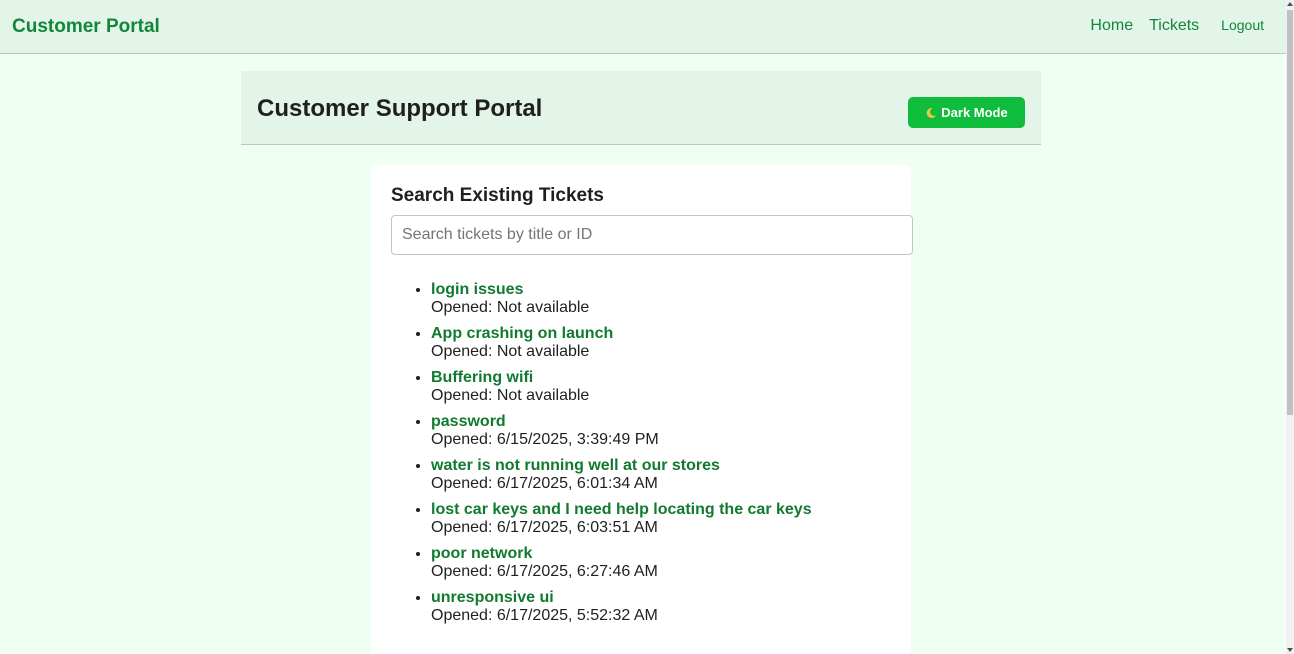  What do you see at coordinates (544, 571) in the screenshot?
I see `ticket-opened-date: Opened: 6/17/2025, 6:27:46 AM` at bounding box center [544, 571].